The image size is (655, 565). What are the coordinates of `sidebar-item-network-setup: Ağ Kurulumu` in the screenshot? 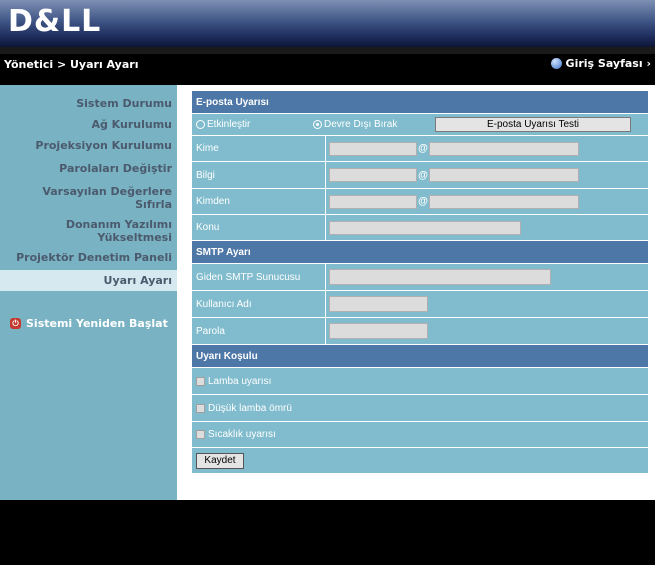 It's located at (131, 124).